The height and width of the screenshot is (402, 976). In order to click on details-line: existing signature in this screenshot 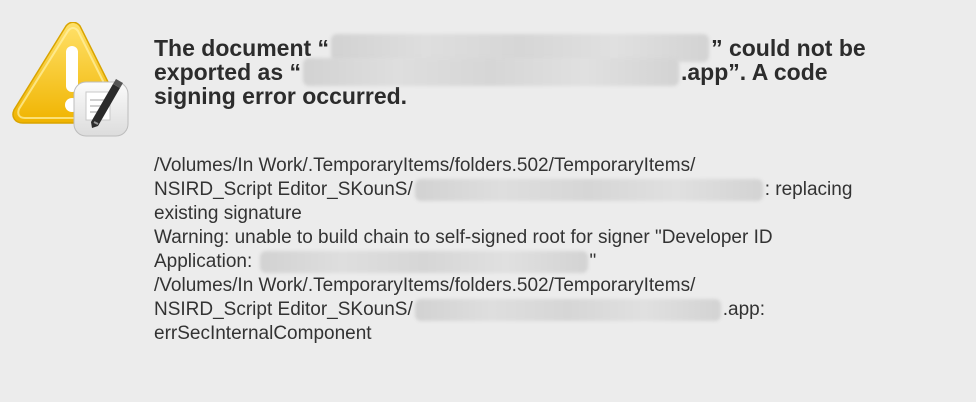, I will do `click(228, 213)`.